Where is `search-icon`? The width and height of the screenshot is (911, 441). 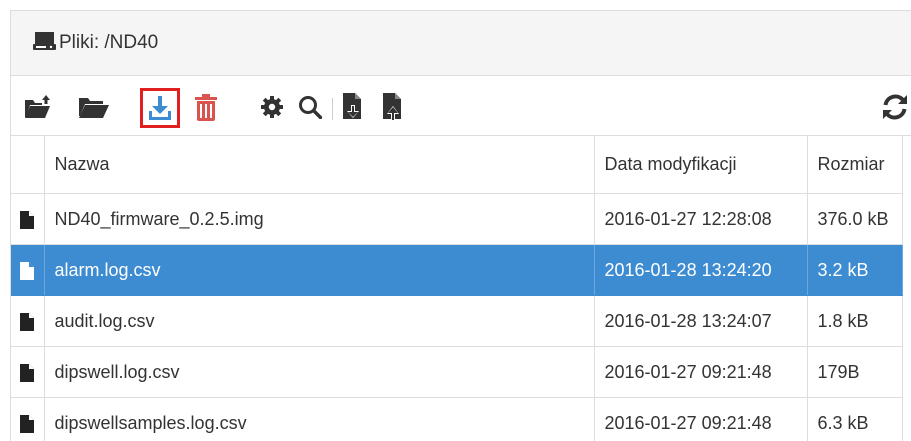 search-icon is located at coordinates (310, 107).